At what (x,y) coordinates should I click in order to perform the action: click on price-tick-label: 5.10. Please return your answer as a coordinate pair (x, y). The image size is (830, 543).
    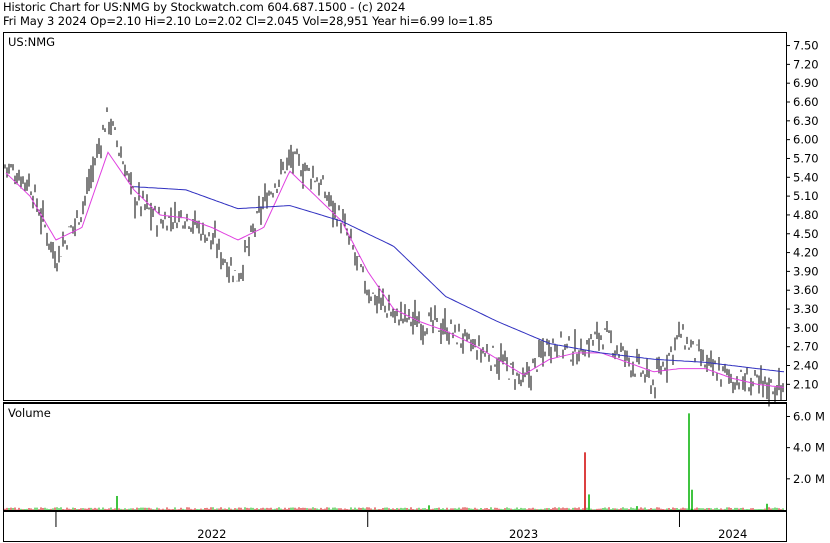
    Looking at the image, I should click on (806, 196).